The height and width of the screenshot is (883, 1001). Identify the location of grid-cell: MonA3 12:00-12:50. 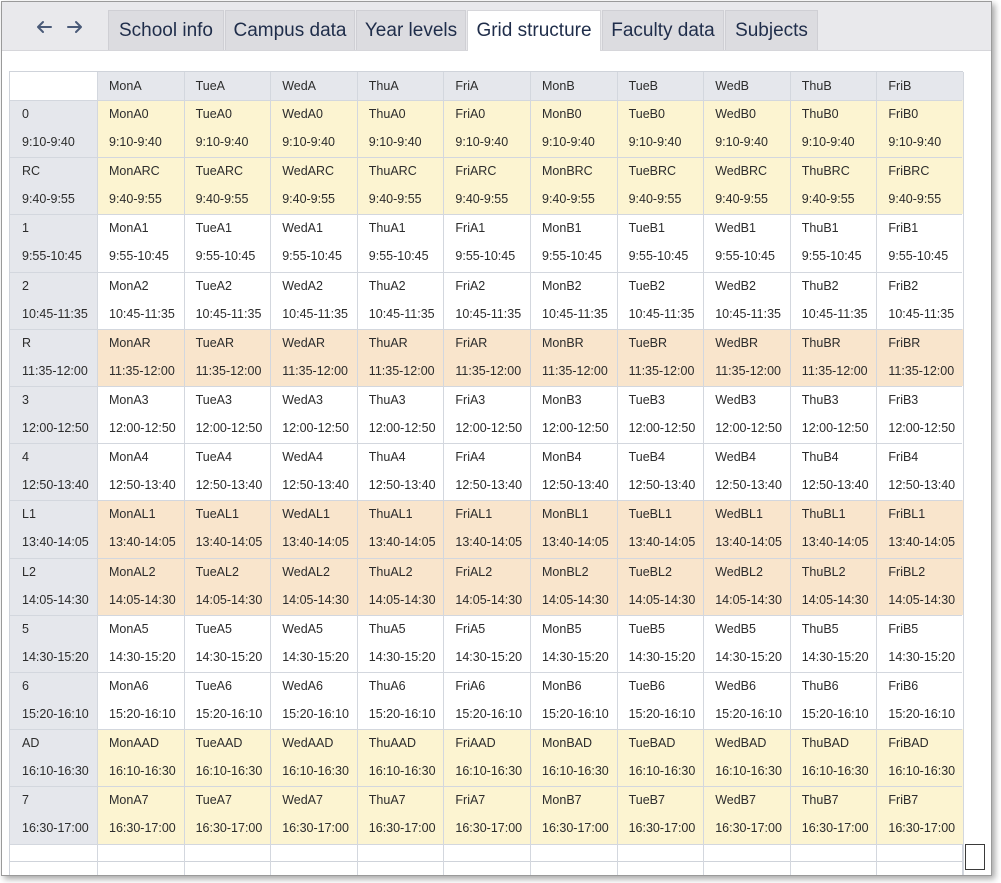
(140, 414).